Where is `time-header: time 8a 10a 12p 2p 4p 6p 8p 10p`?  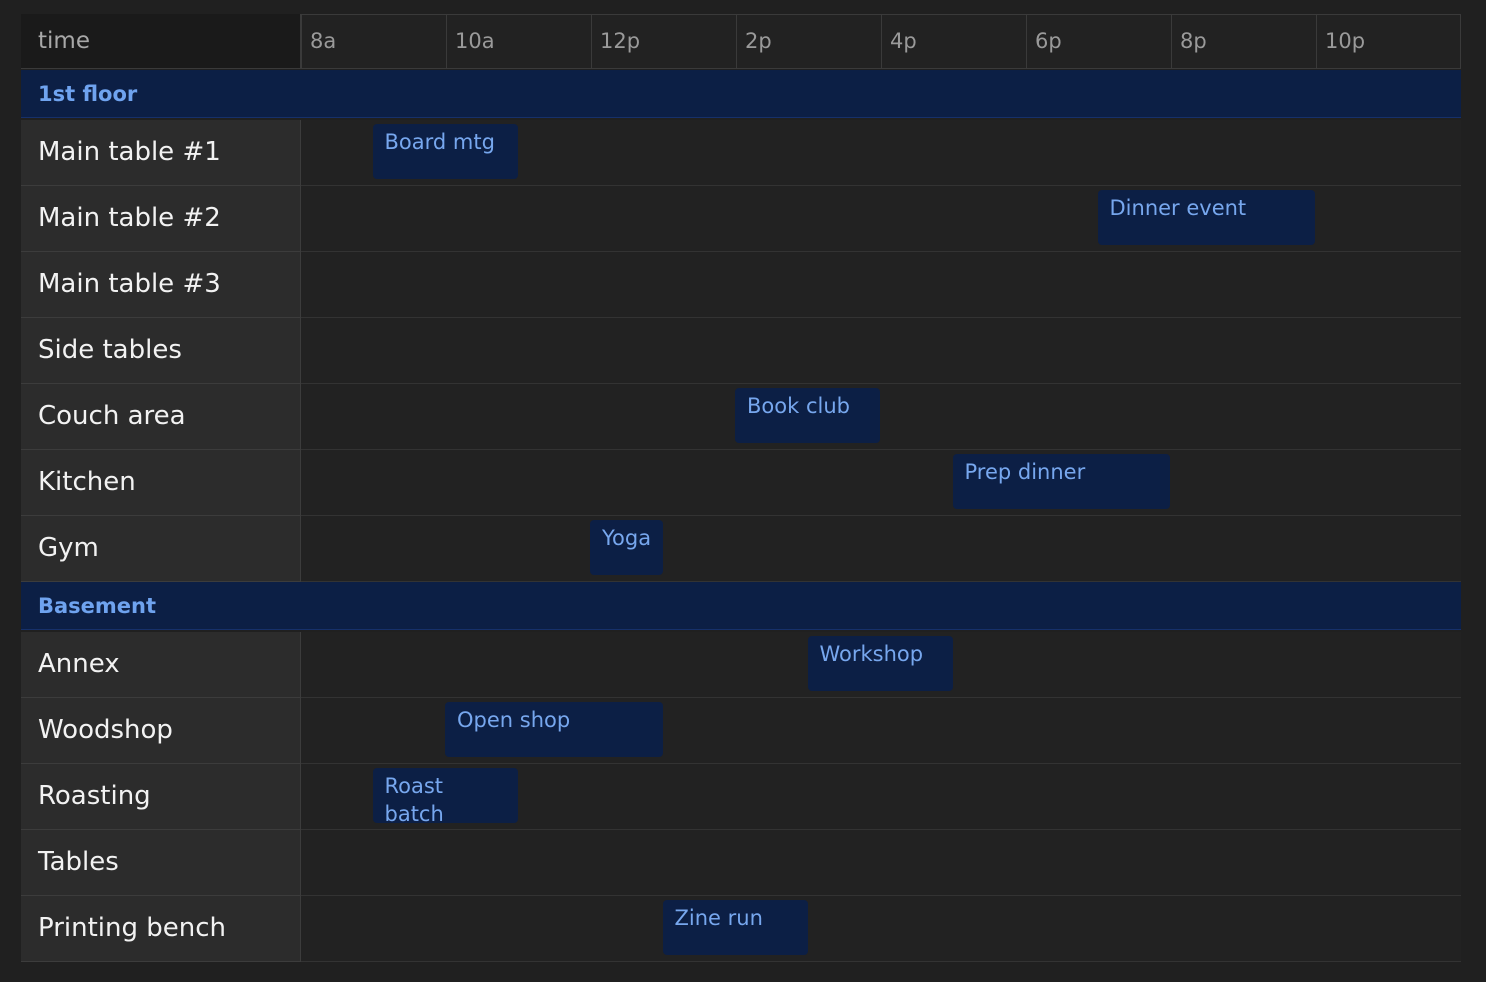 time-header: time 8a 10a 12p 2p 4p 6p 8p 10p is located at coordinates (741, 42).